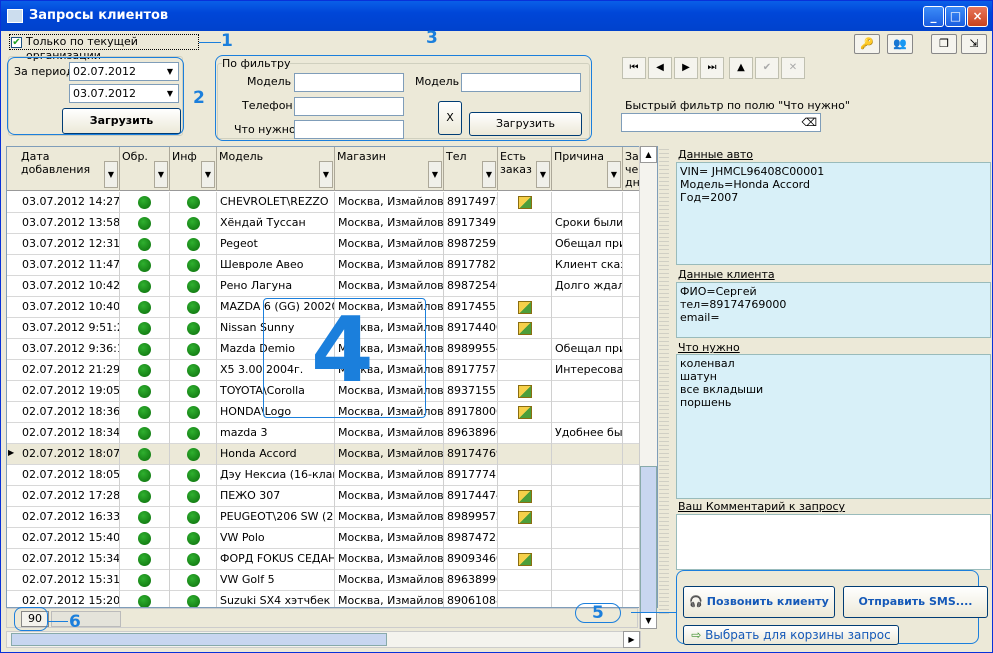 This screenshot has width=993, height=653. I want to click on cell-reason: Долго ждал, so click(587, 286).